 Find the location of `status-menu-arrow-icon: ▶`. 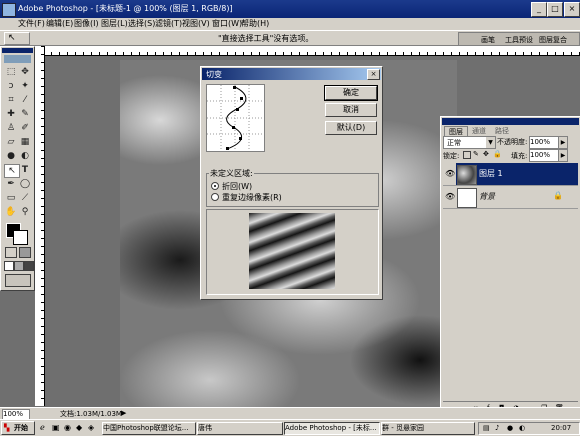

status-menu-arrow-icon: ▶ is located at coordinates (123, 413).